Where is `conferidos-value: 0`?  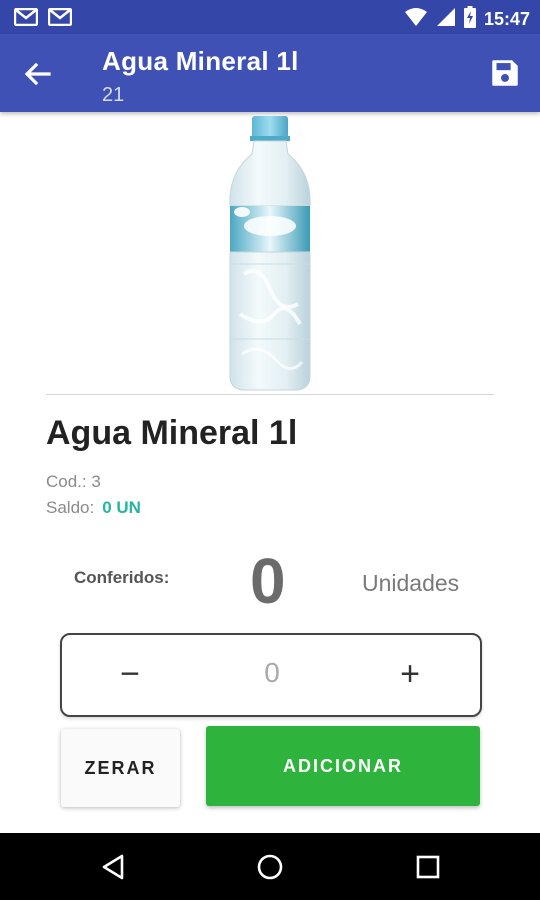
conferidos-value: 0 is located at coordinates (268, 581).